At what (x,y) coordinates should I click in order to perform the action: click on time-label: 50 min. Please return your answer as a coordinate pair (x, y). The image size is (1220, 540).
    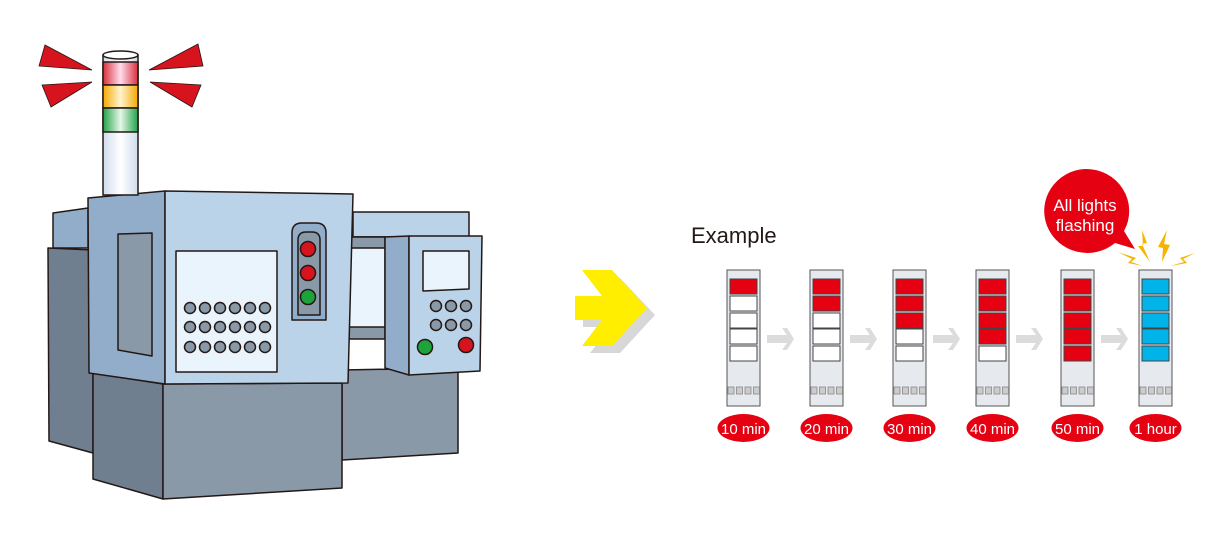
    Looking at the image, I should click on (1077, 429).